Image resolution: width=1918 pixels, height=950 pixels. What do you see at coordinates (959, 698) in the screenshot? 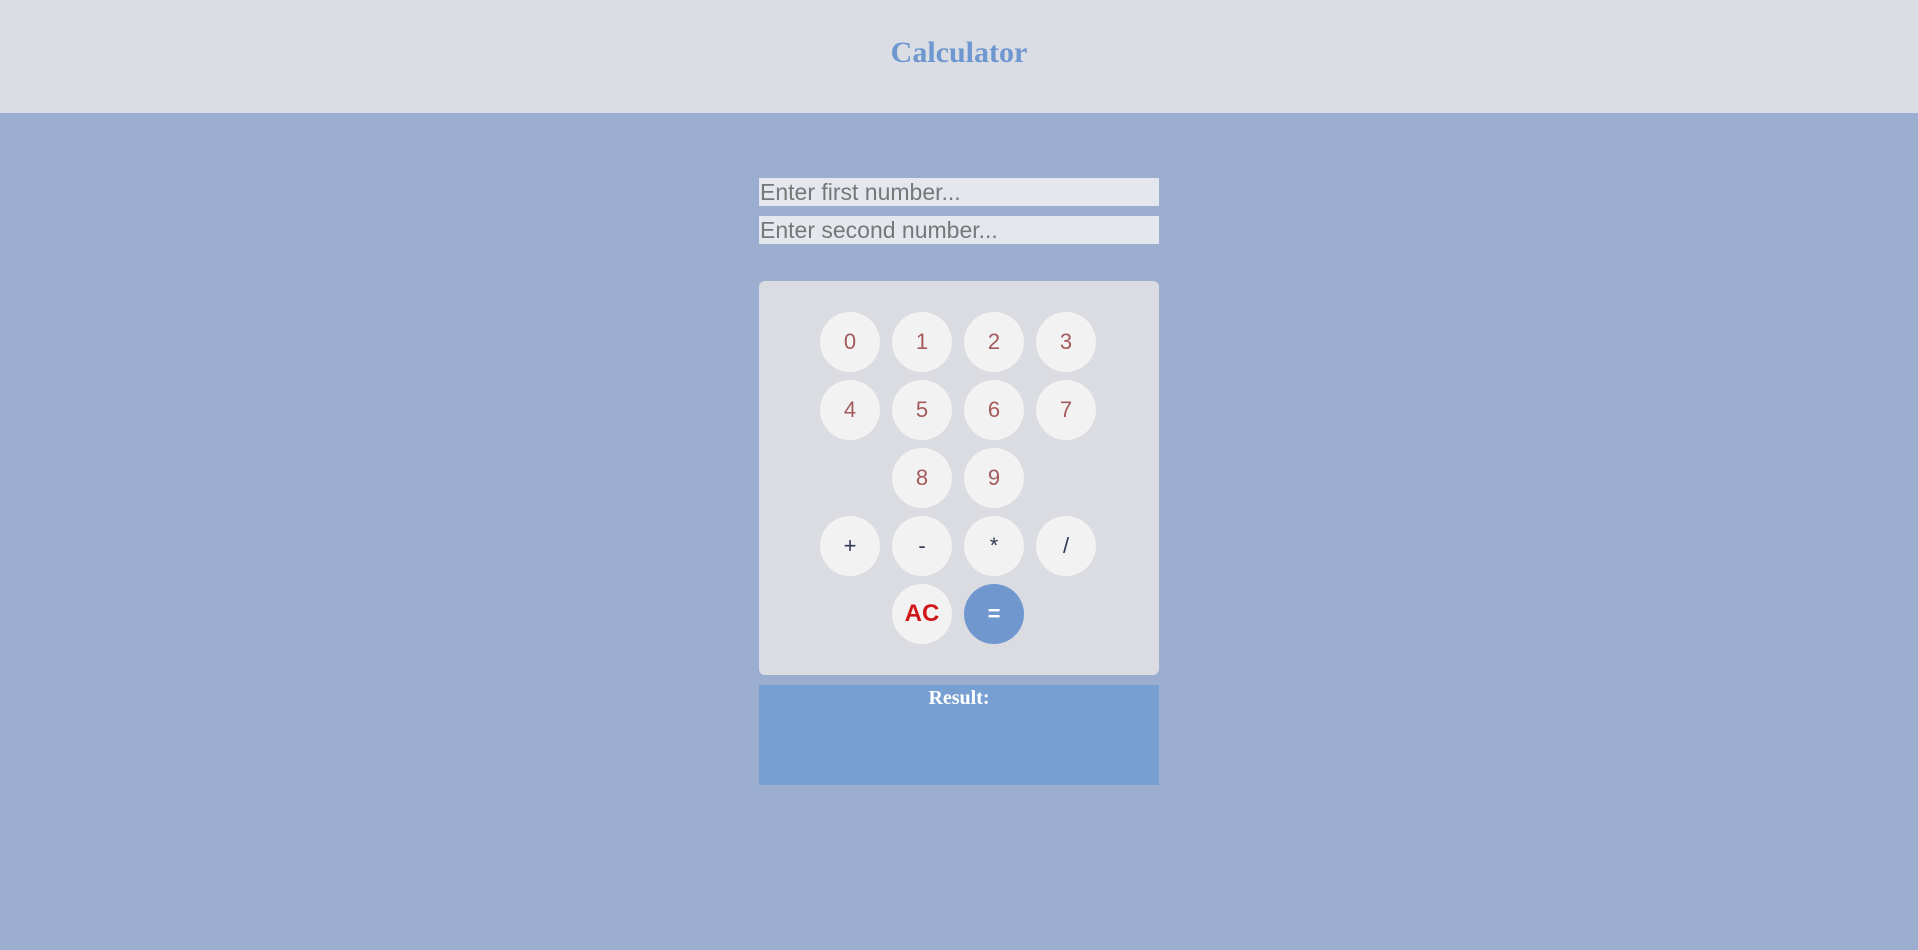
I see `result-label: Result:` at bounding box center [959, 698].